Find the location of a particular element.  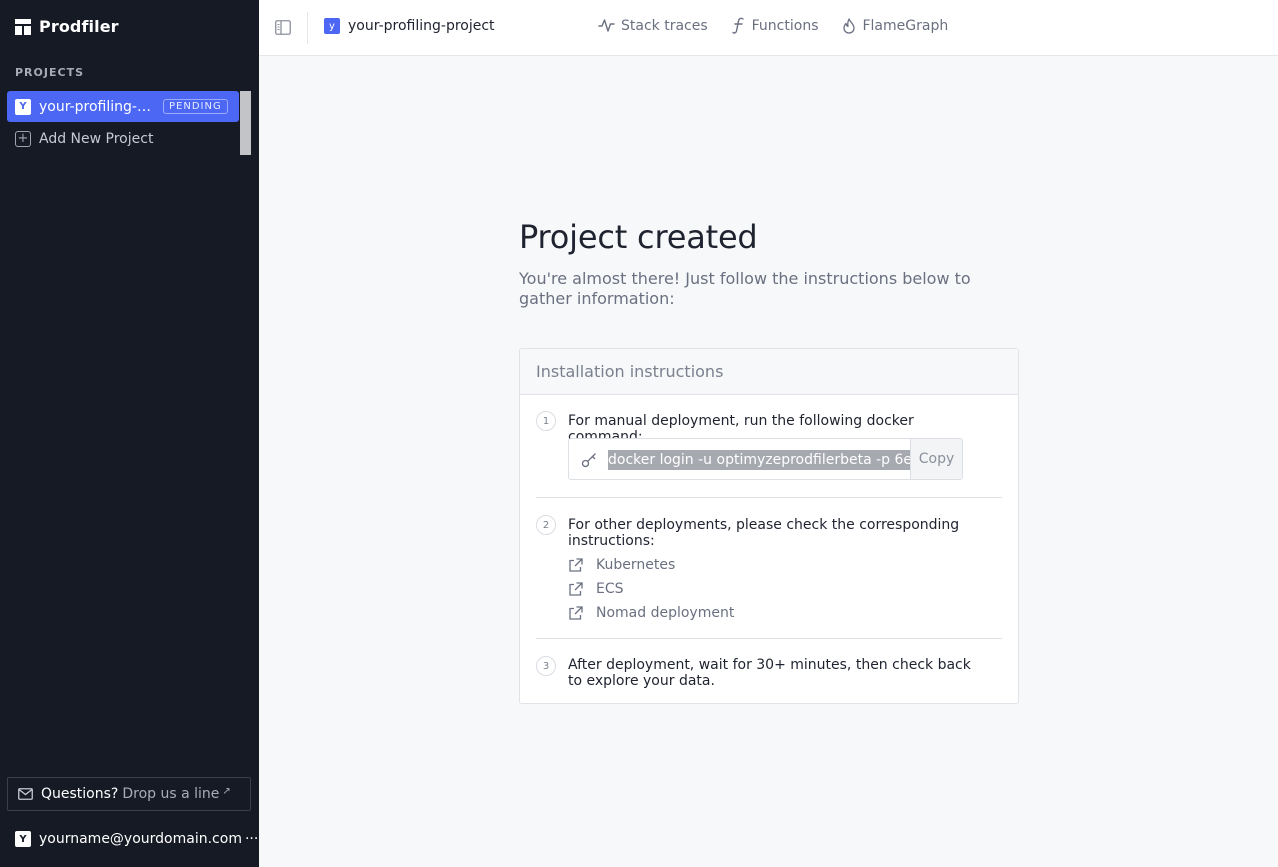

questions-label: Questions? is located at coordinates (80, 794).